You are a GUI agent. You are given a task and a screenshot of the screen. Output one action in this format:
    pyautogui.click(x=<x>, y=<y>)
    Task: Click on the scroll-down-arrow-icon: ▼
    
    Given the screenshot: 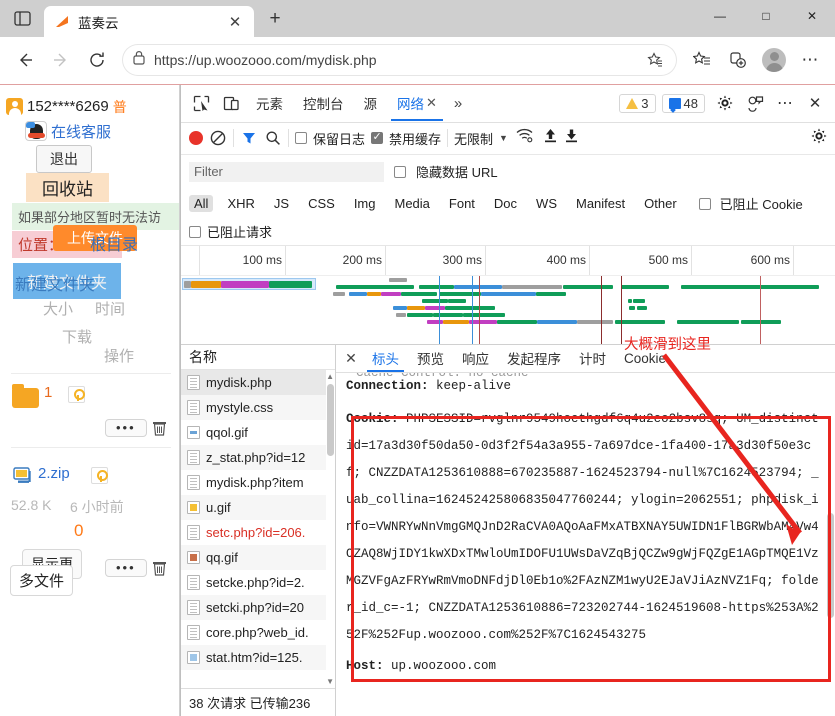 What is the action you would take?
    pyautogui.click(x=330, y=681)
    